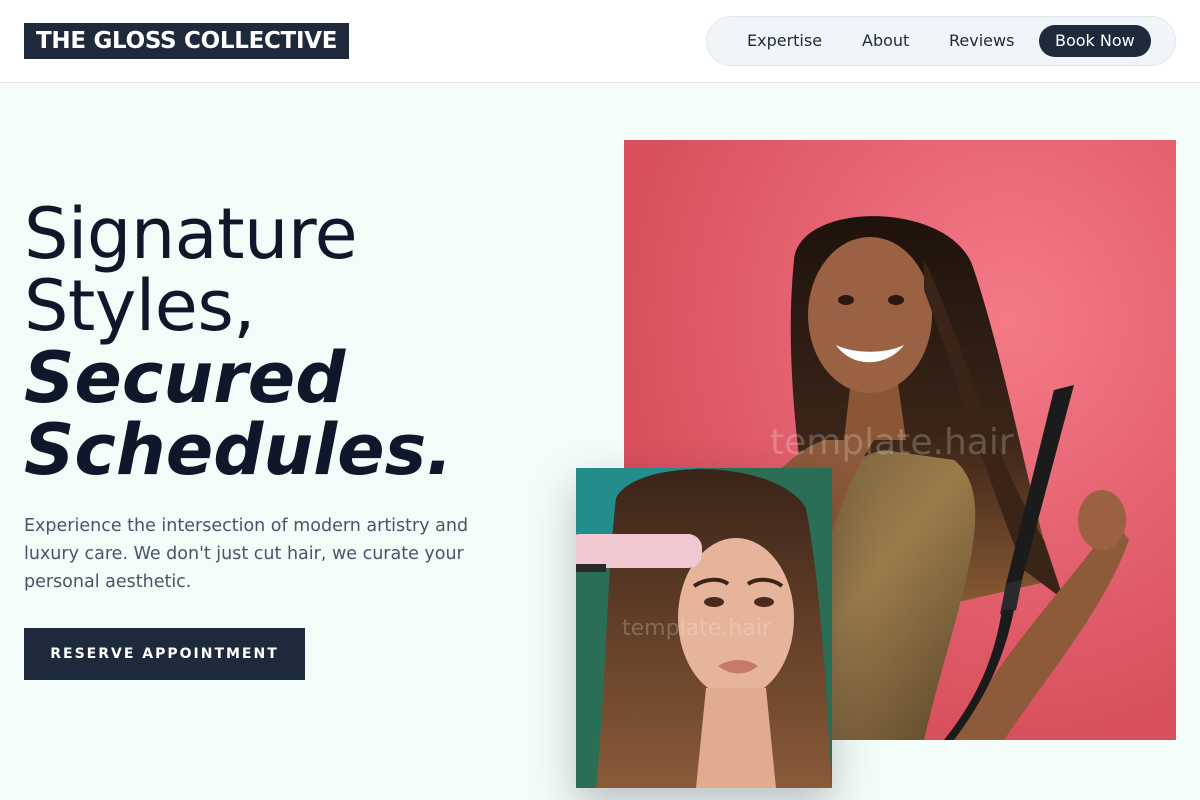 Image resolution: width=1200 pixels, height=800 pixels. What do you see at coordinates (941, 41) in the screenshot?
I see `main-nav: Expertise About Reviews Book Now` at bounding box center [941, 41].